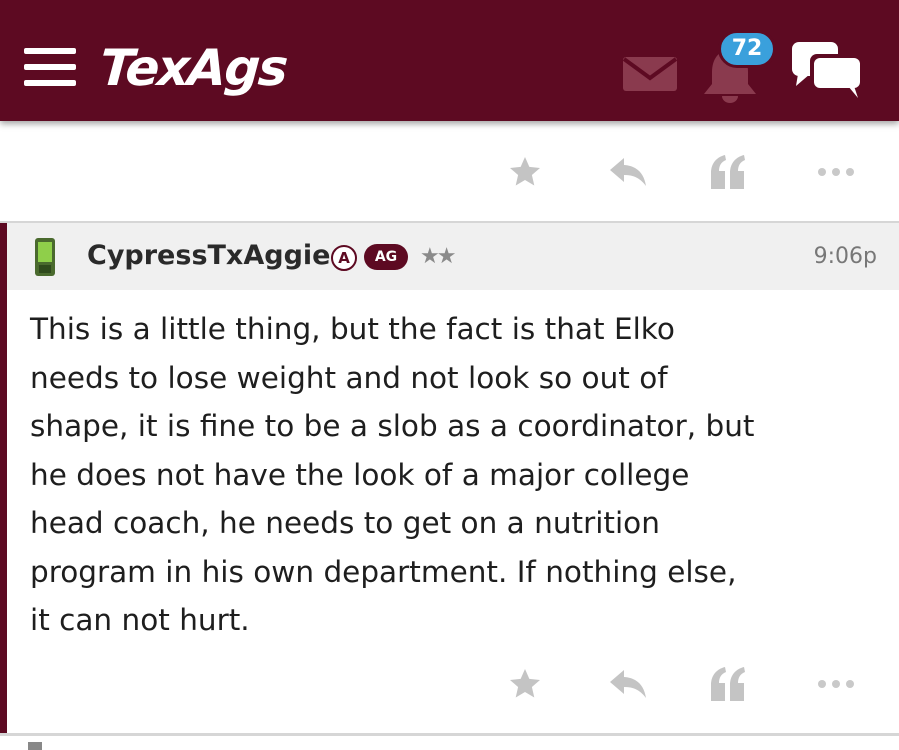  What do you see at coordinates (3, 478) in the screenshot?
I see `post-accent-bar` at bounding box center [3, 478].